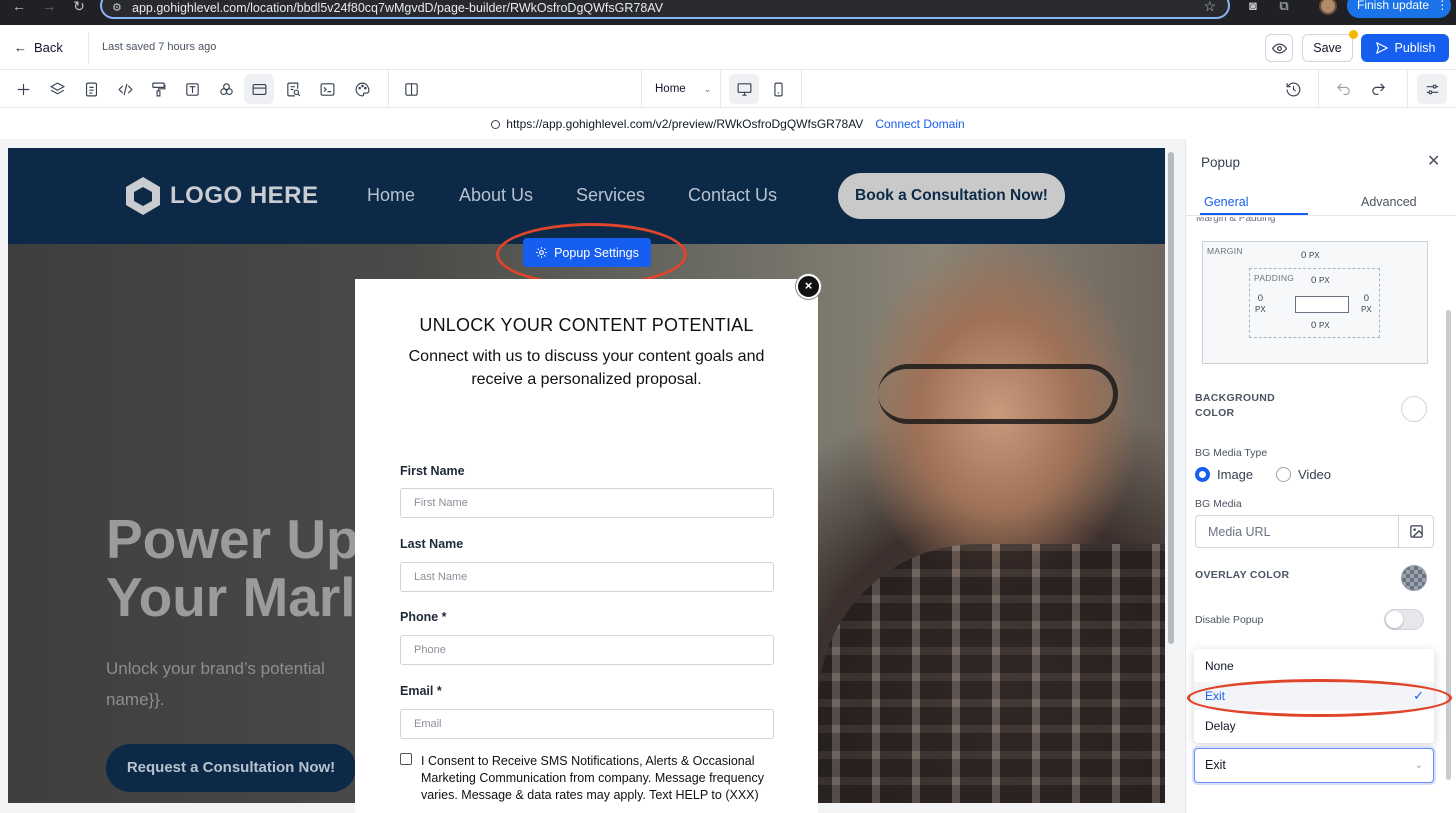 The width and height of the screenshot is (1456, 813). Describe the element at coordinates (293, 89) in the screenshot. I see `seo-button` at that location.